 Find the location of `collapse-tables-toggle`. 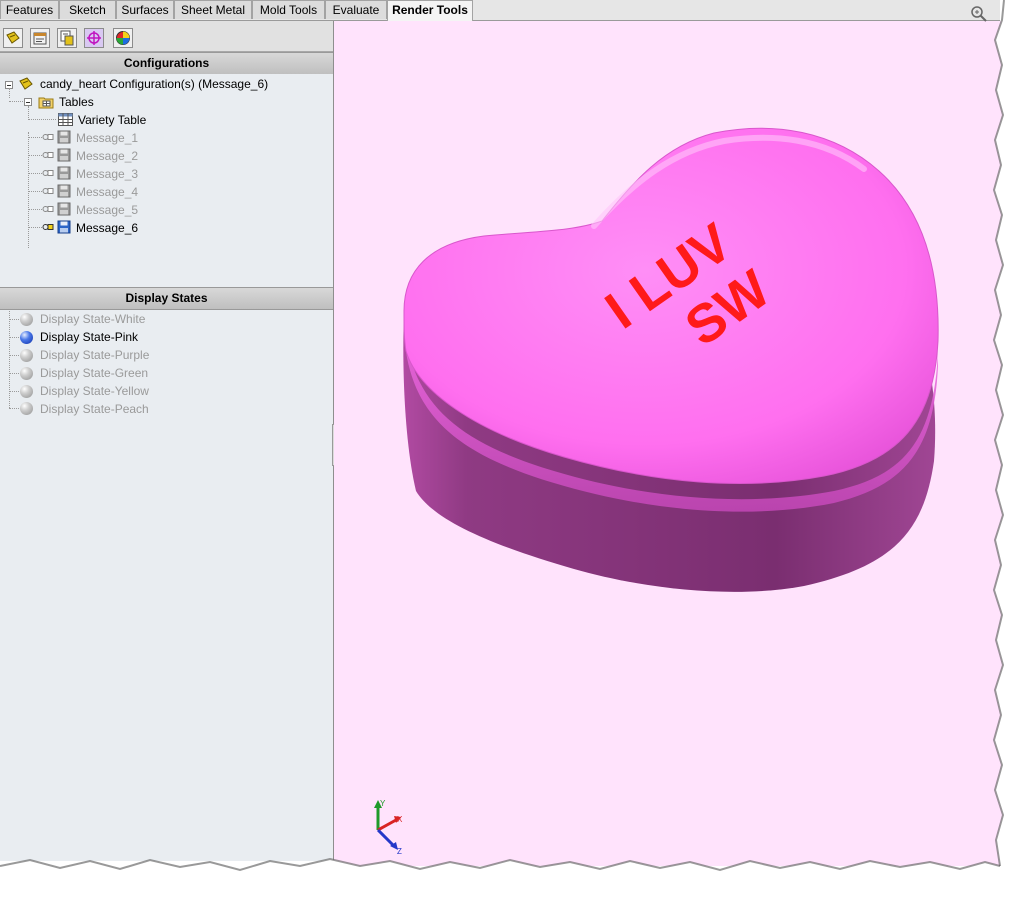

collapse-tables-toggle is located at coordinates (28, 102).